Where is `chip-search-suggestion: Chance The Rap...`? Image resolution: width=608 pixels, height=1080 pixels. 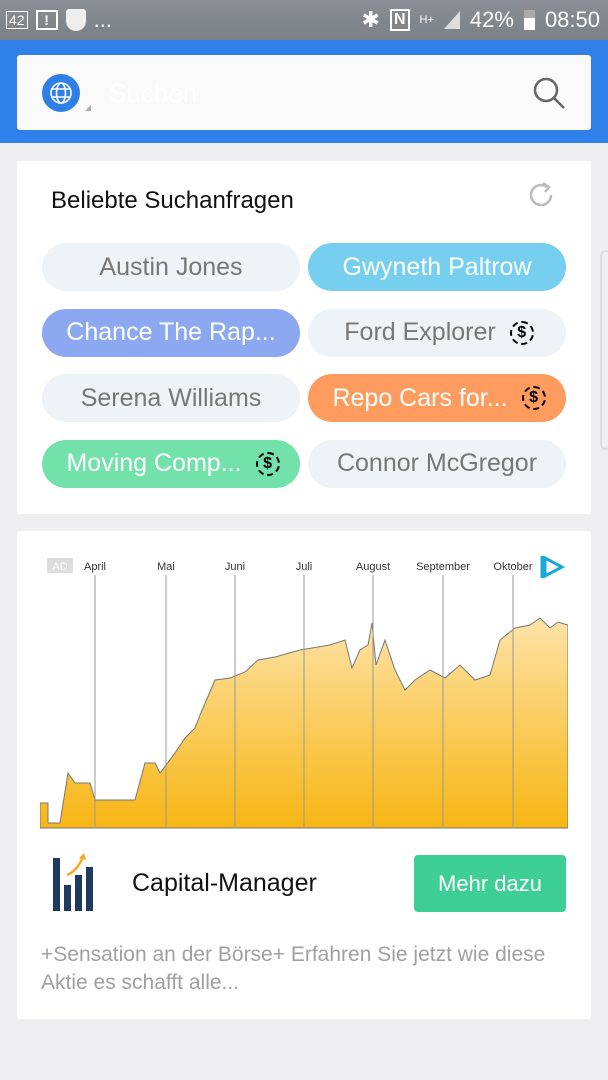 chip-search-suggestion: Chance The Rap... is located at coordinates (171, 332).